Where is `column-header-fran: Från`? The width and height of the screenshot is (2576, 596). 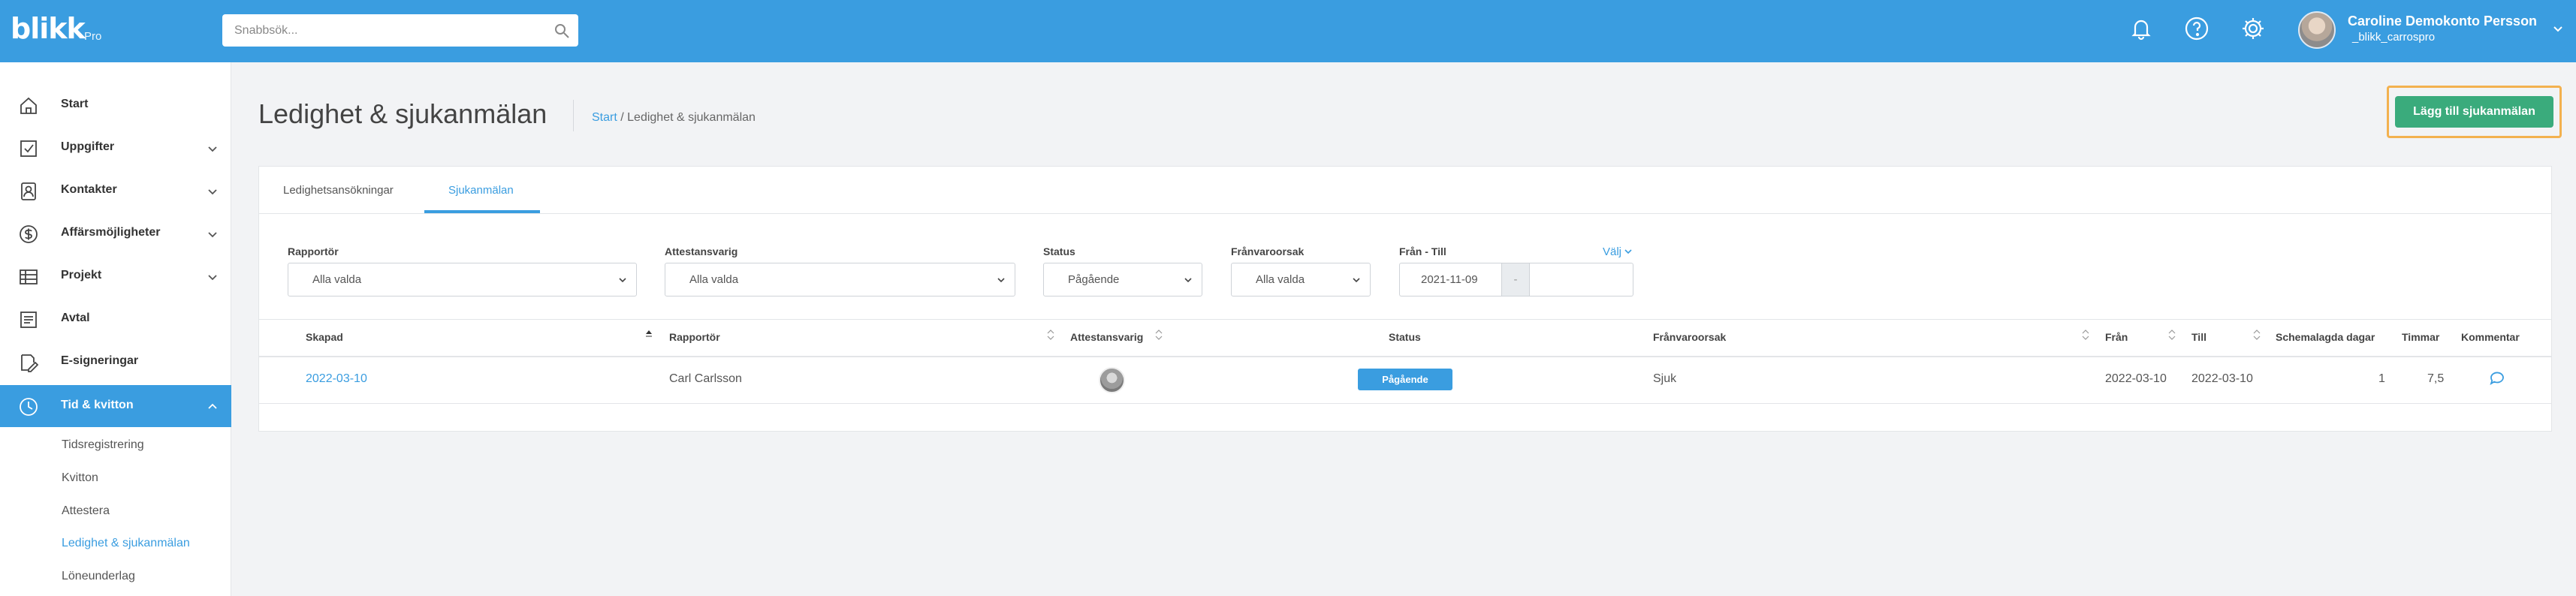
column-header-fran: Från is located at coordinates (2117, 337).